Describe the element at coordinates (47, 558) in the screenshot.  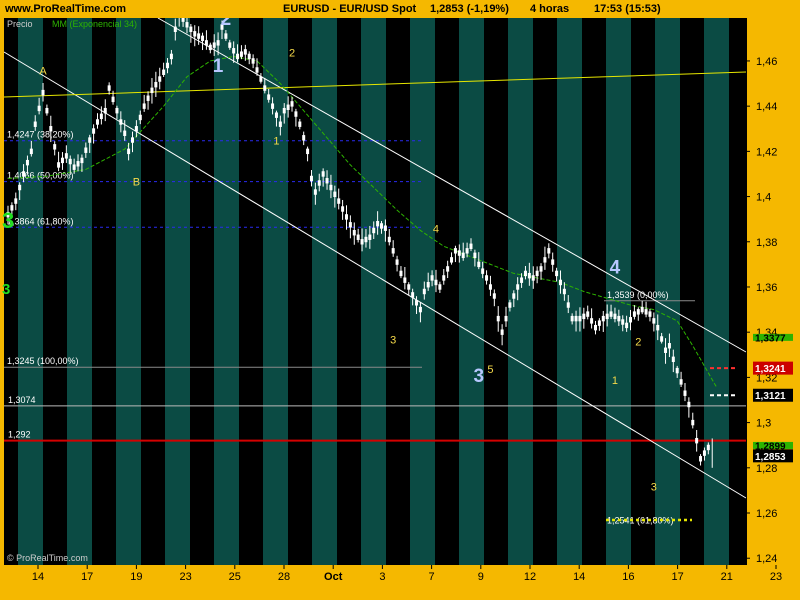
I see `watermark: © ProRealTime.com` at that location.